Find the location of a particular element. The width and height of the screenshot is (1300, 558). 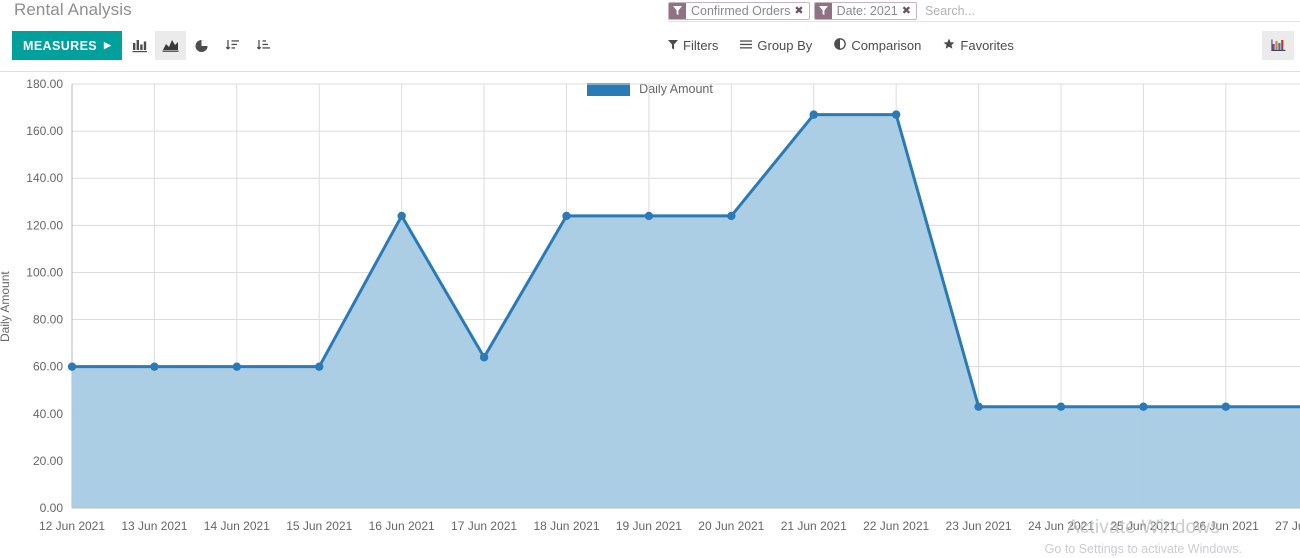

x-tick-label: 16 Jun 2021 is located at coordinates (402, 526).